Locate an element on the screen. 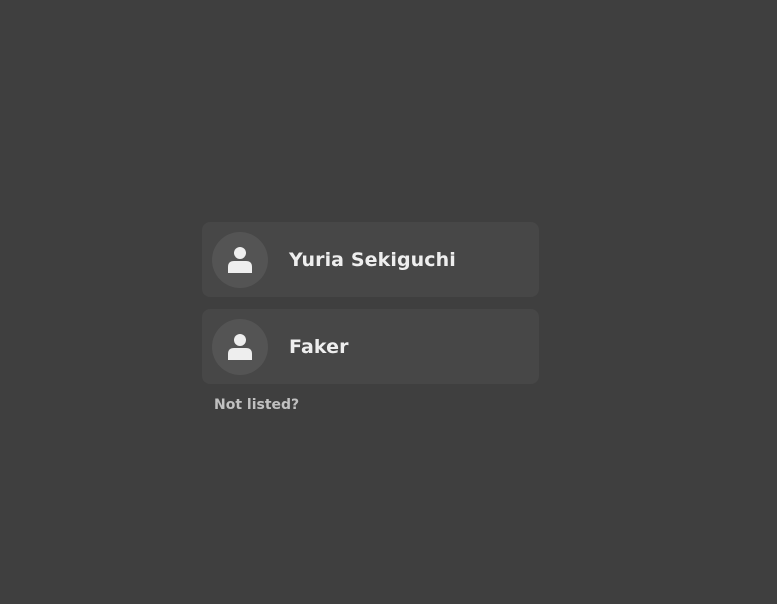  user-name: Yuria Sekiguchi is located at coordinates (372, 259).